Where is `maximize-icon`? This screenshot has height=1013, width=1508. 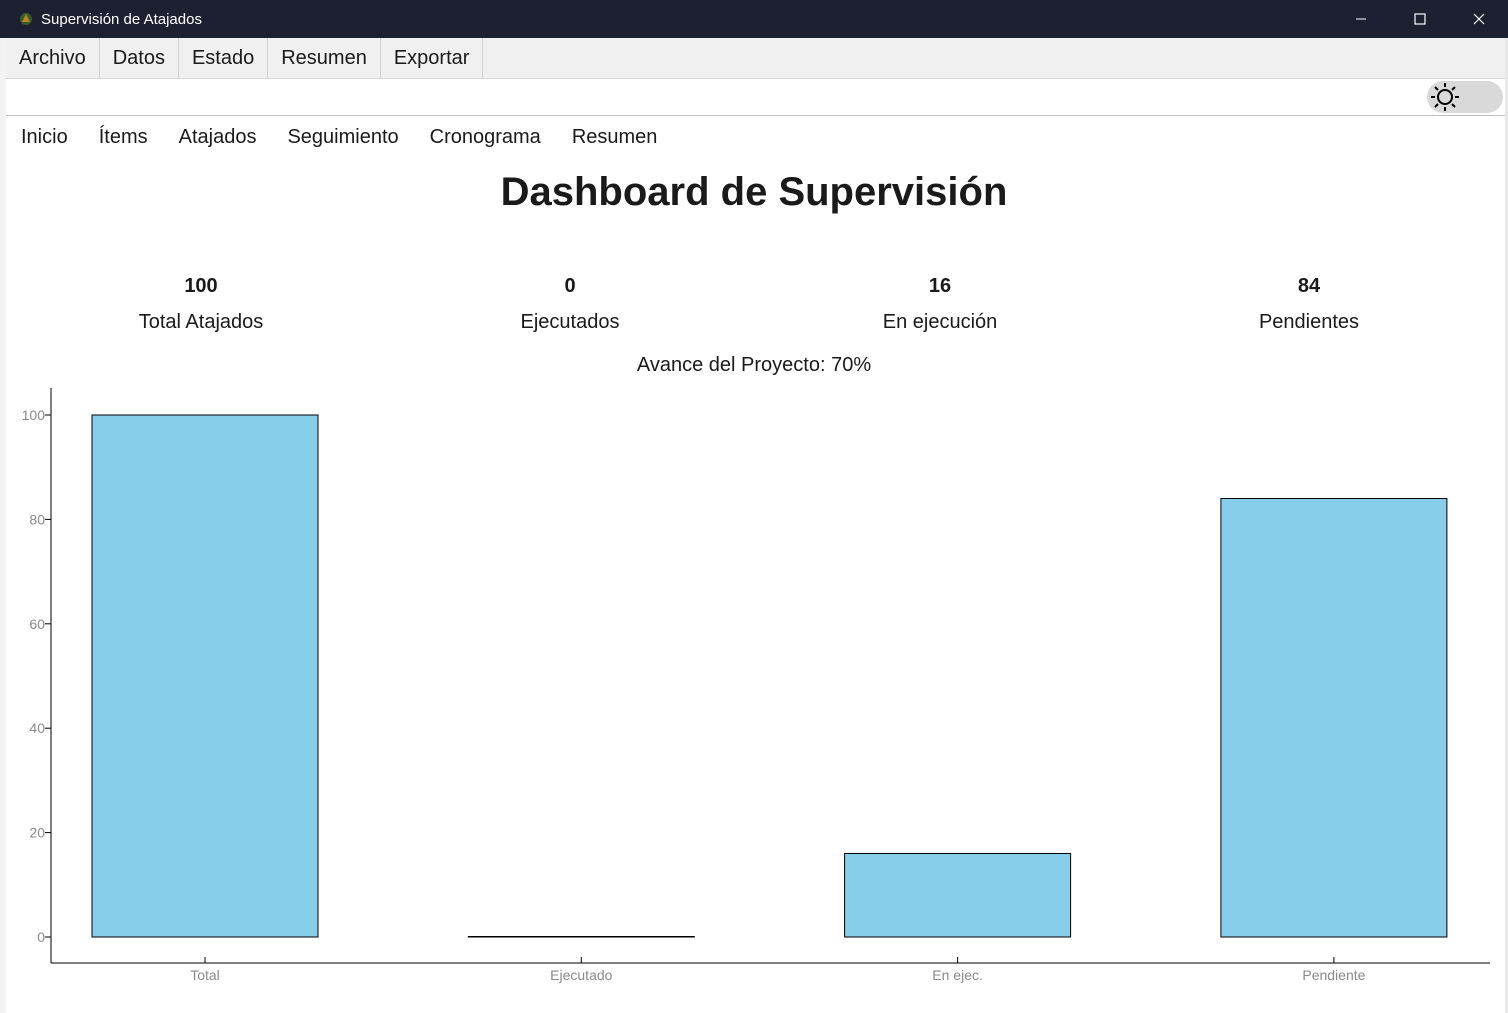 maximize-icon is located at coordinates (1419, 19).